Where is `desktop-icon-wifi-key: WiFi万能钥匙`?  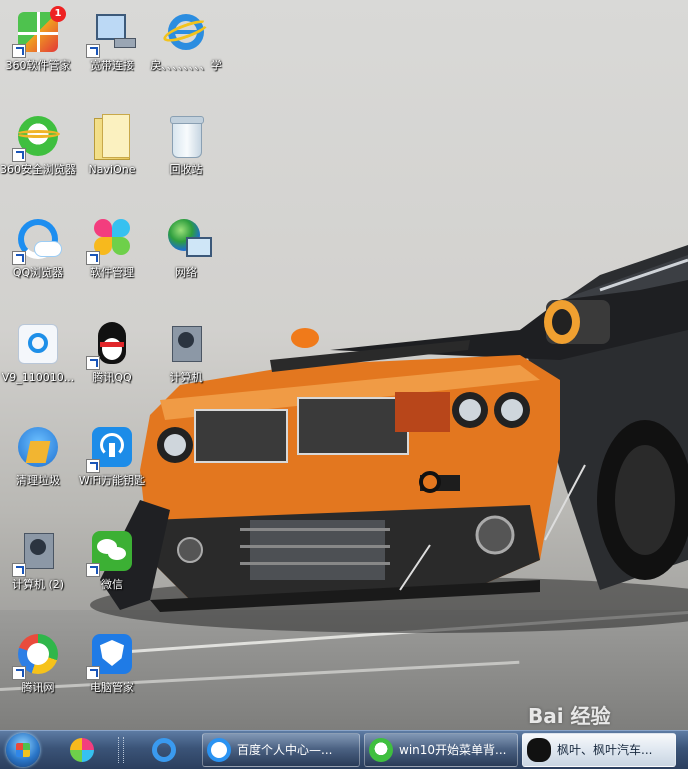 desktop-icon-wifi-key: WiFi万能钥匙 is located at coordinates (112, 455).